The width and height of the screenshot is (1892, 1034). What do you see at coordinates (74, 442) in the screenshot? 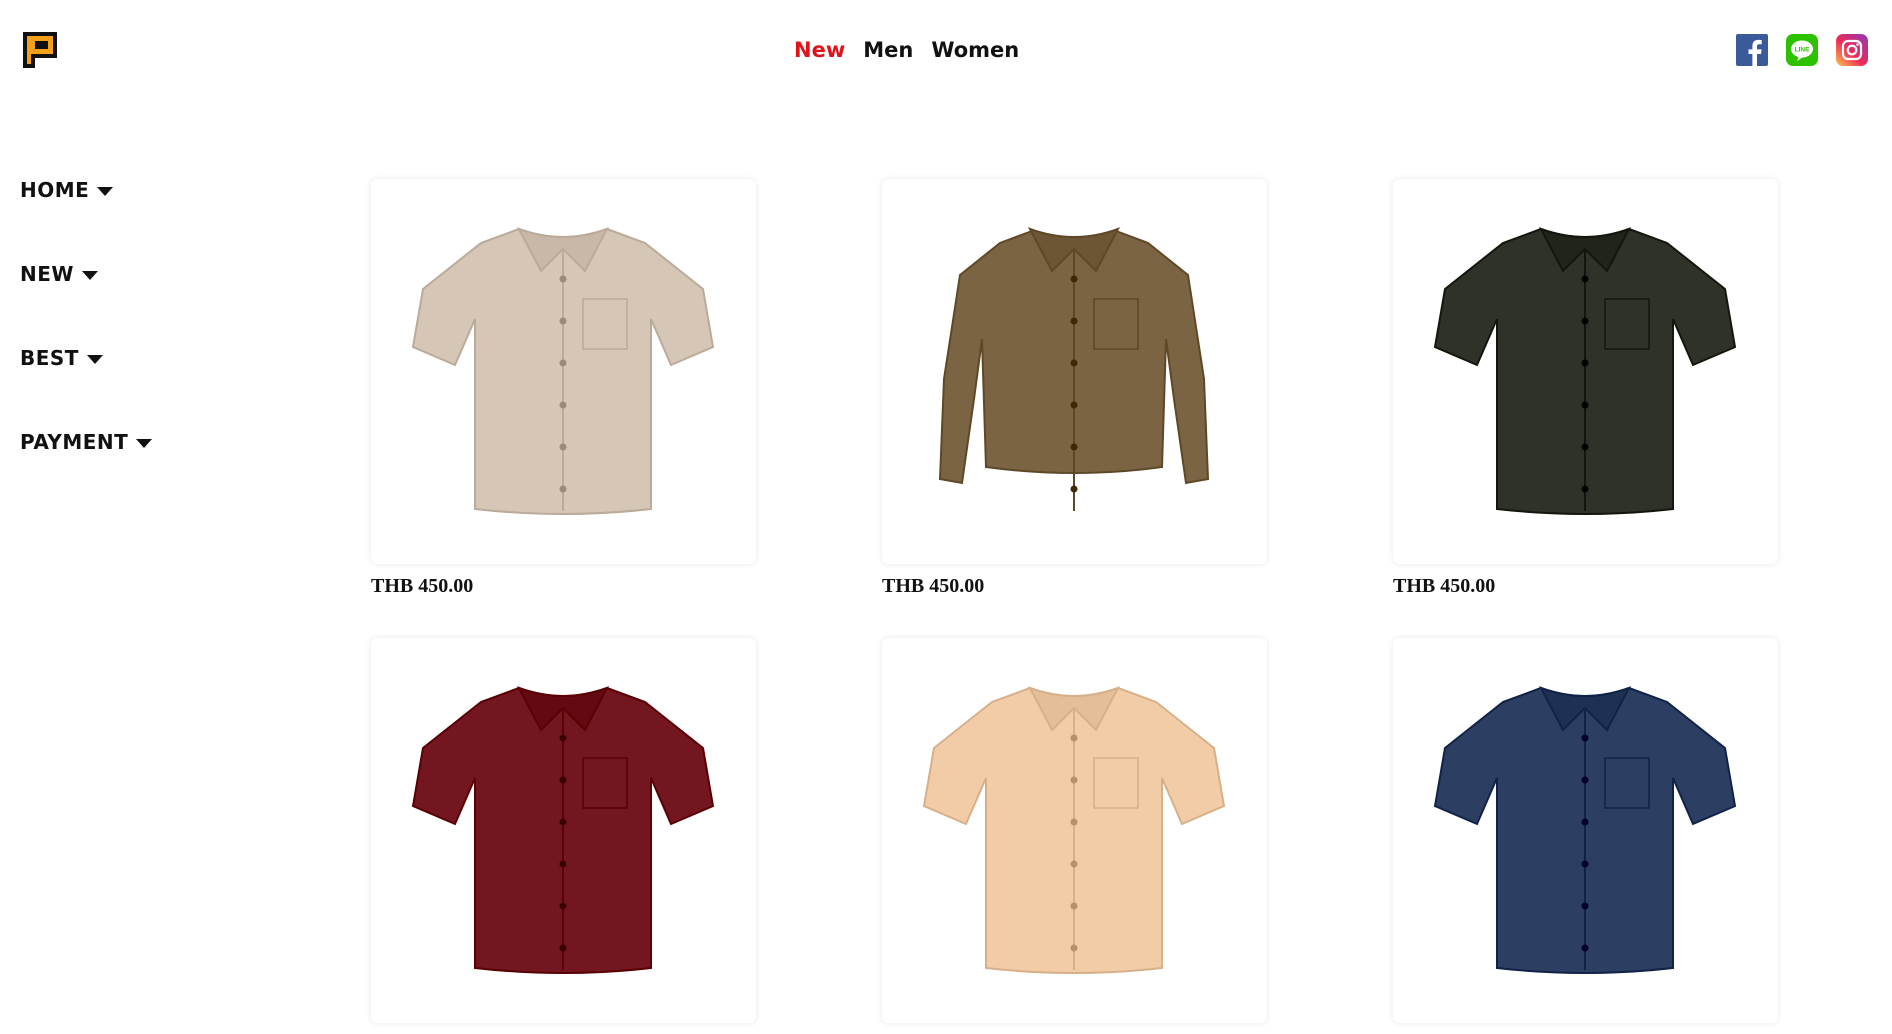
I see `sidebar-item-label: PAYMENT` at bounding box center [74, 442].